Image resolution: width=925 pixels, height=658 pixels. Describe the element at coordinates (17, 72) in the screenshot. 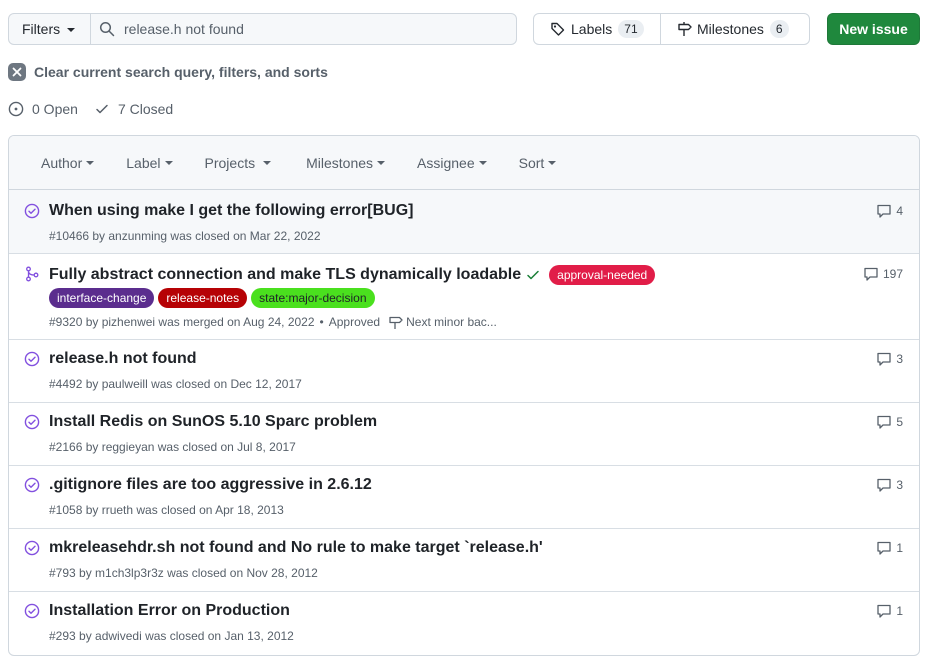

I see `close-icon` at that location.